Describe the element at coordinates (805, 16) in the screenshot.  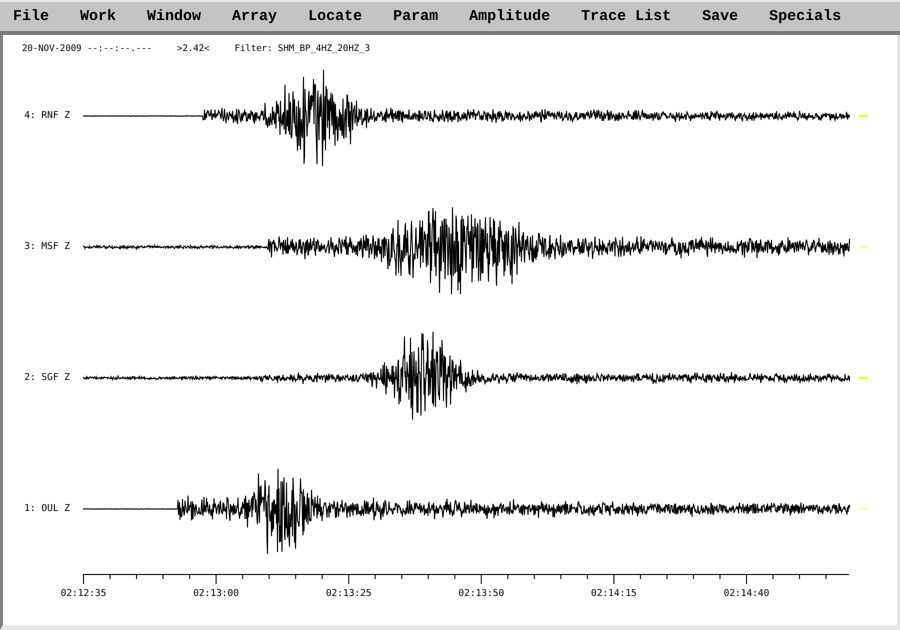
I see `menu-item: Specials` at that location.